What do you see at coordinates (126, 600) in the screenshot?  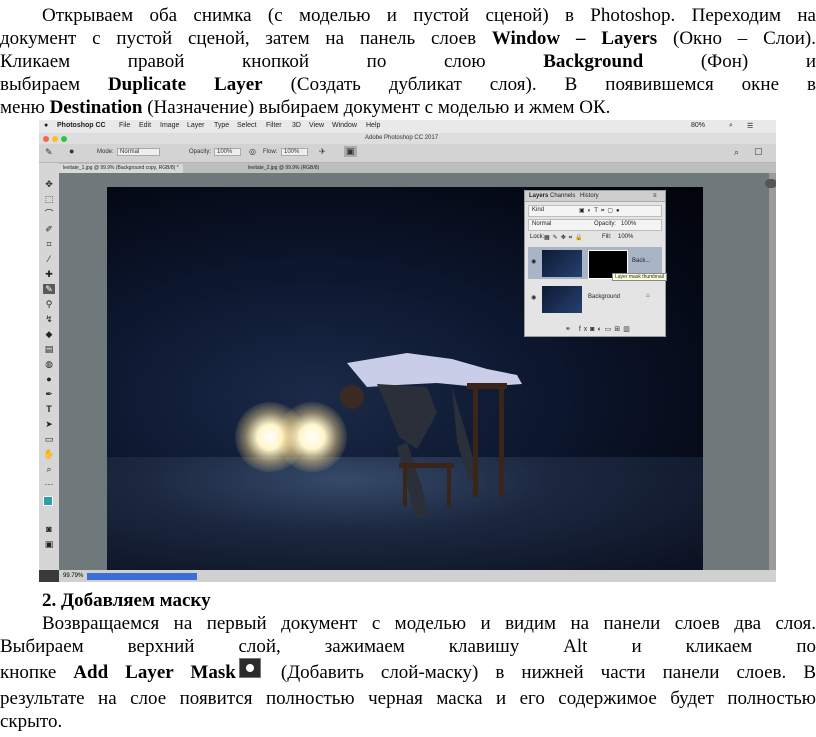 I see `section-heading: 2. Добавляем маску` at bounding box center [126, 600].